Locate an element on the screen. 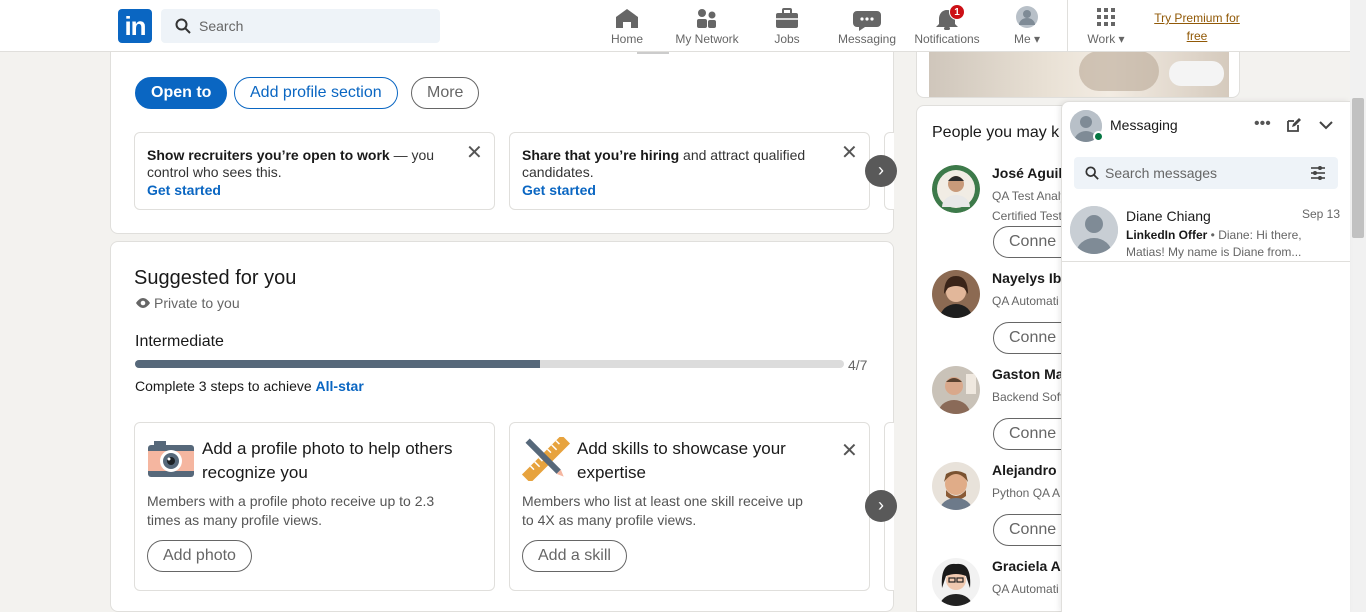 The image size is (1366, 612). camera-icon is located at coordinates (171, 459).